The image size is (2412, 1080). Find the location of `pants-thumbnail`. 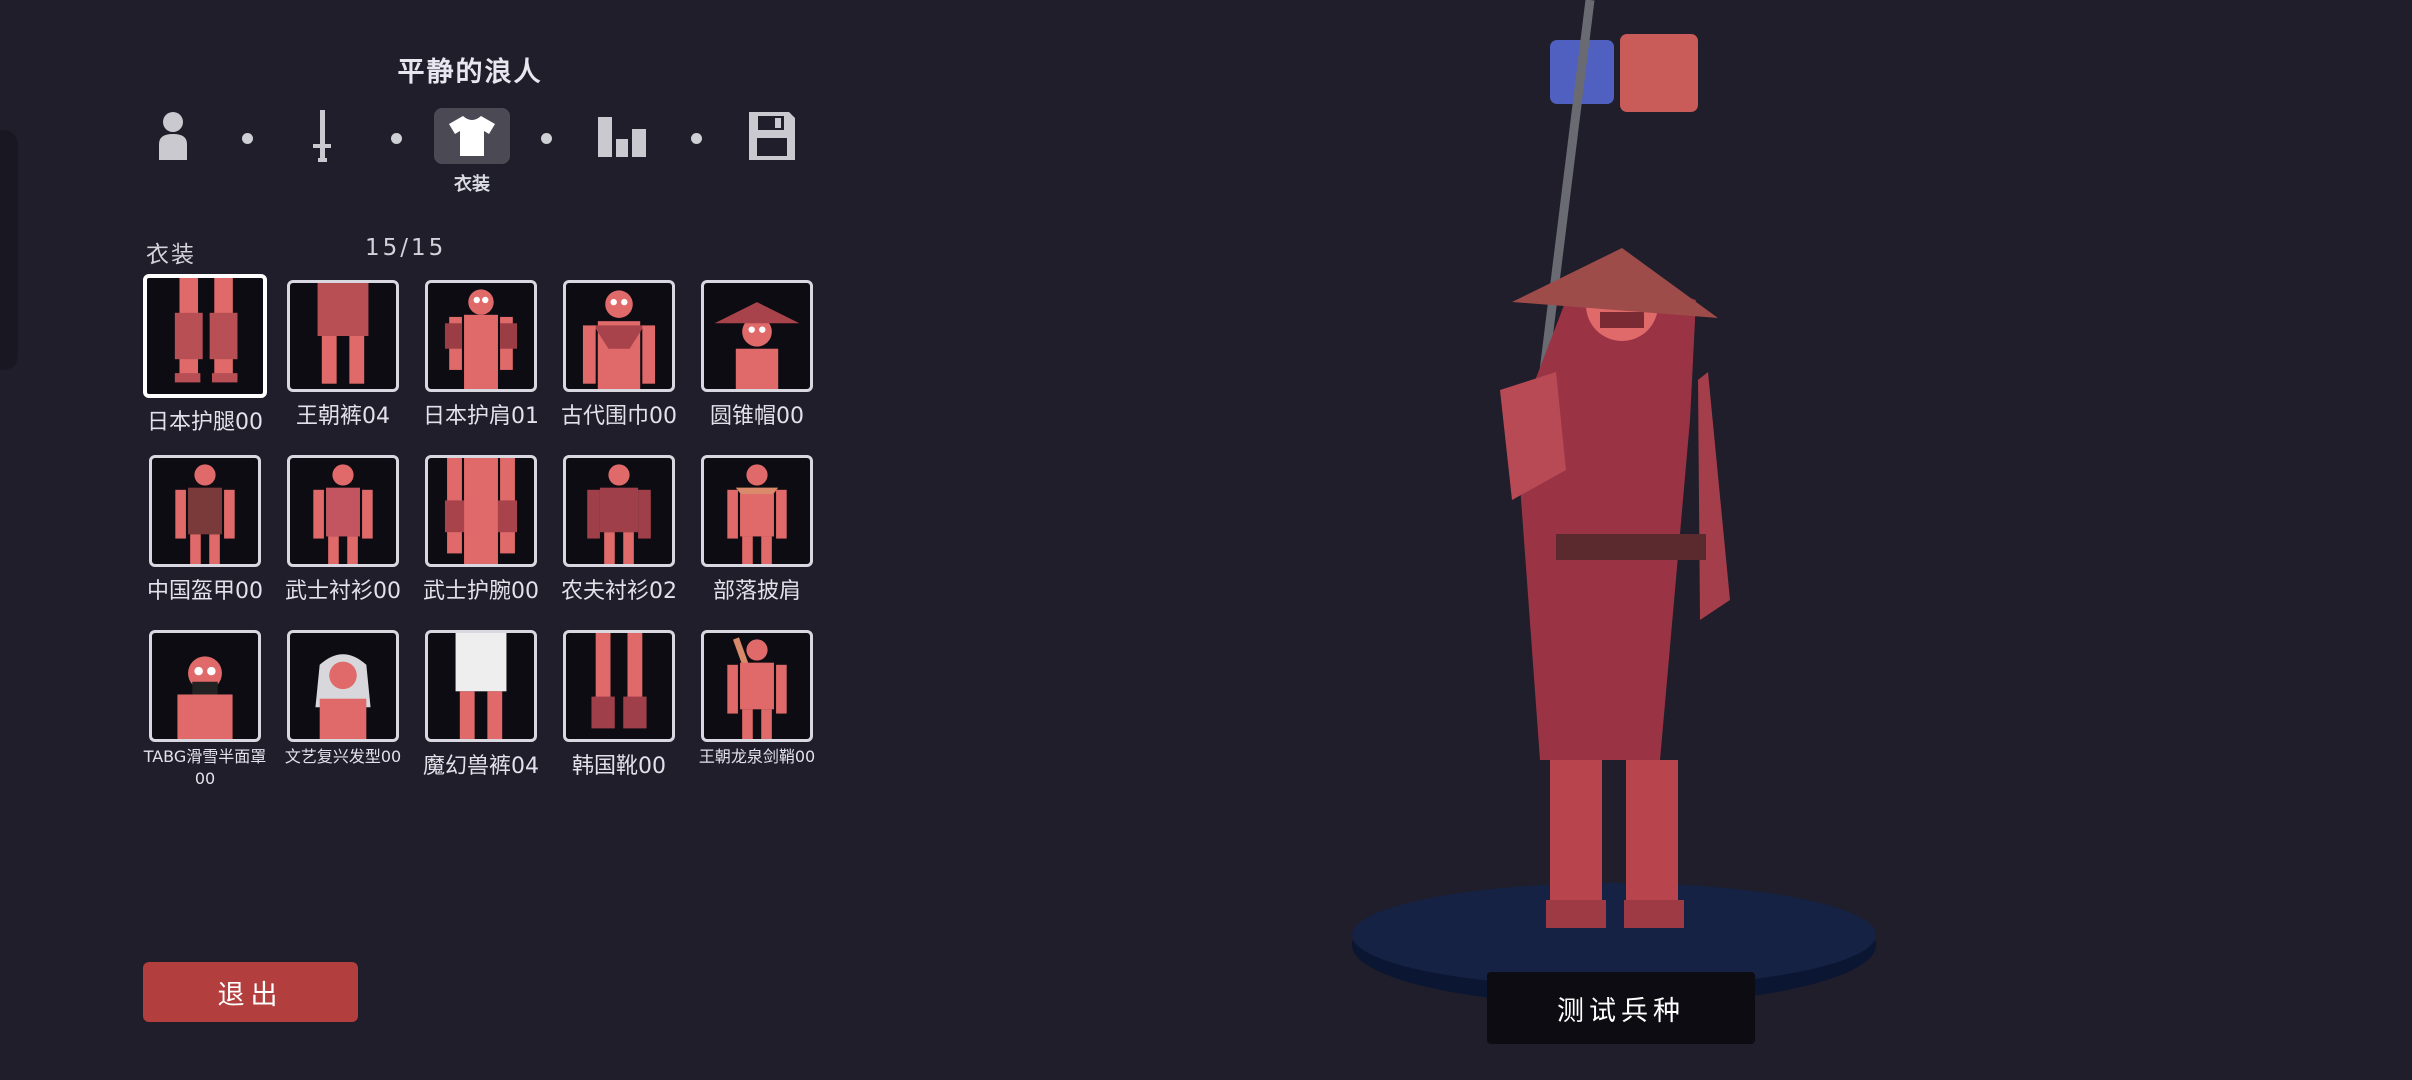

pants-thumbnail is located at coordinates (343, 333).